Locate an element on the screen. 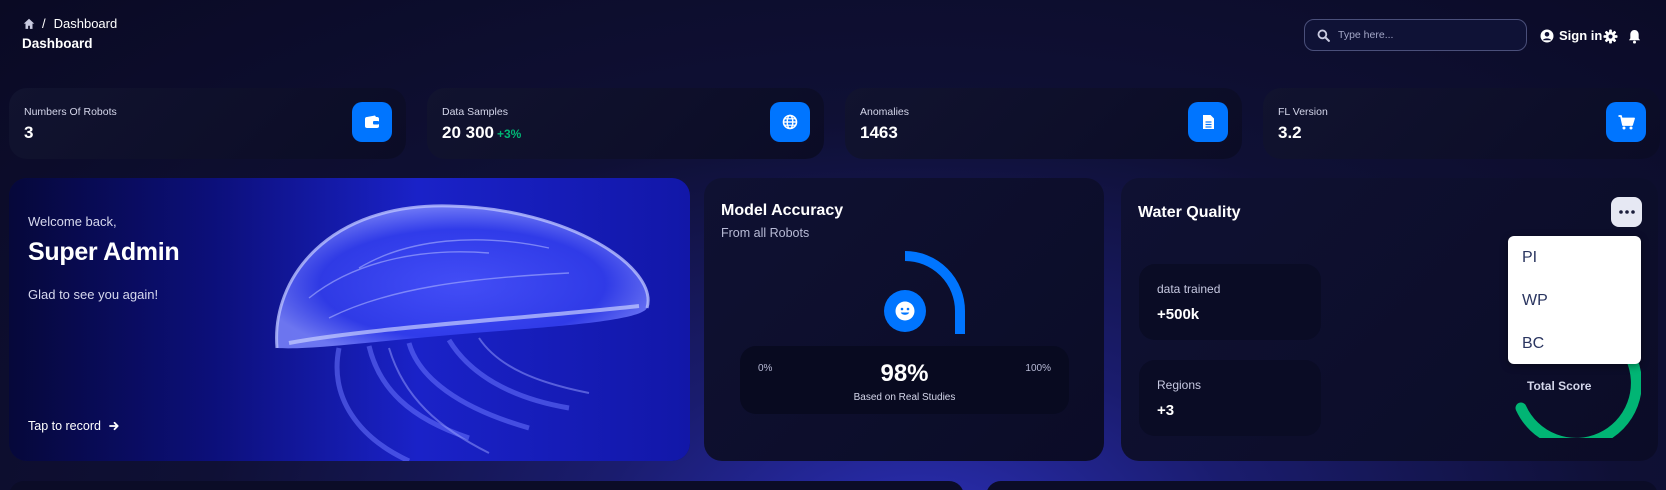  topbar: / Dashboard Dashboard is located at coordinates (69, 33).